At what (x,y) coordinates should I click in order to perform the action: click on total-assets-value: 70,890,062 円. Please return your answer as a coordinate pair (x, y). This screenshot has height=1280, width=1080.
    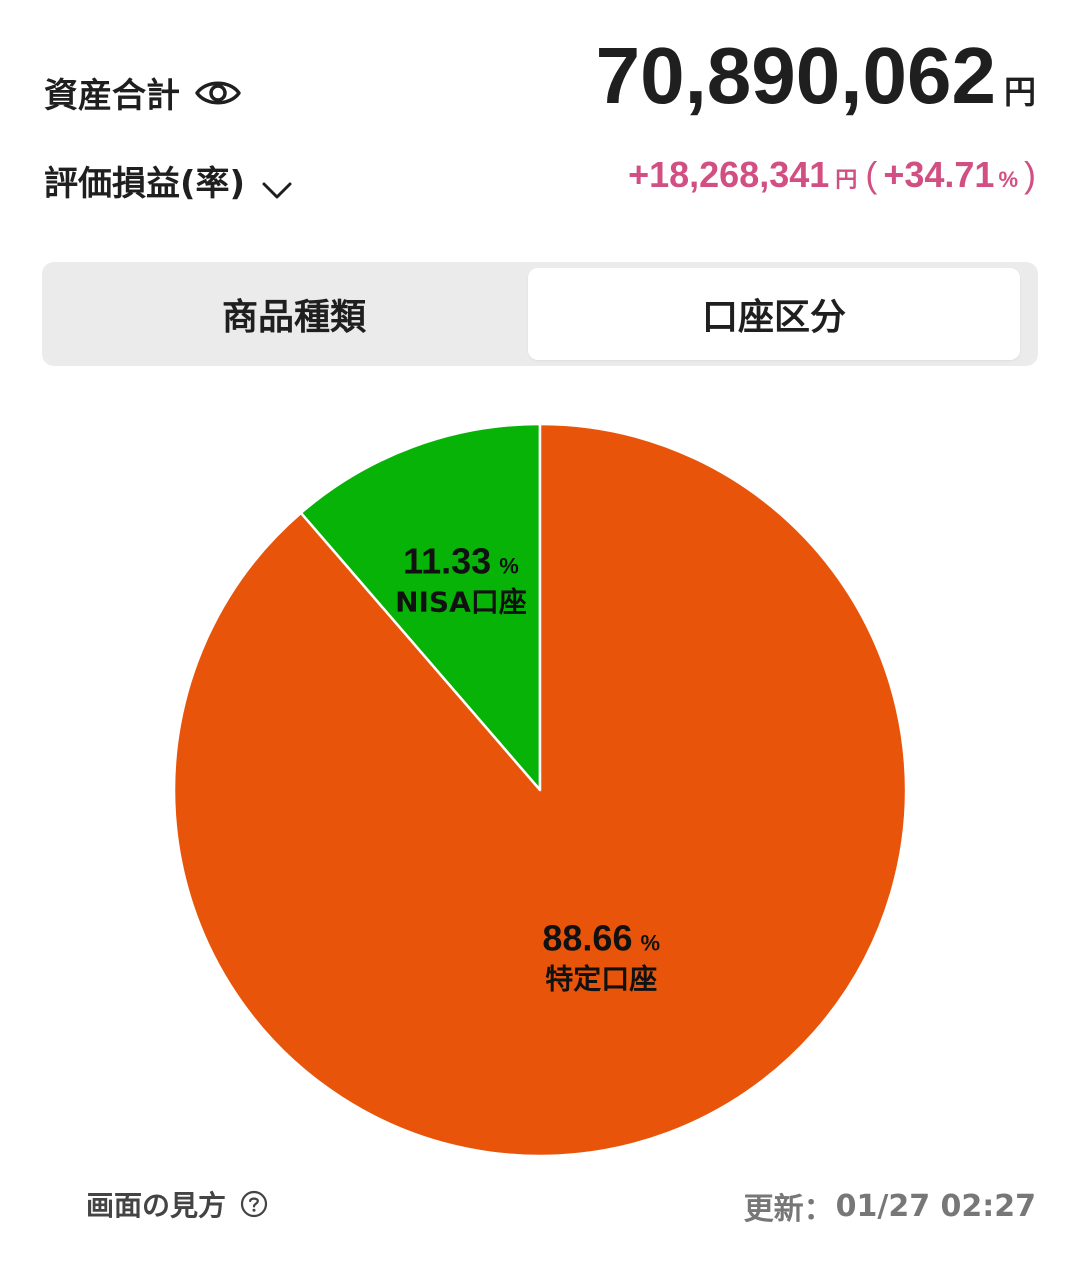
    Looking at the image, I should click on (816, 76).